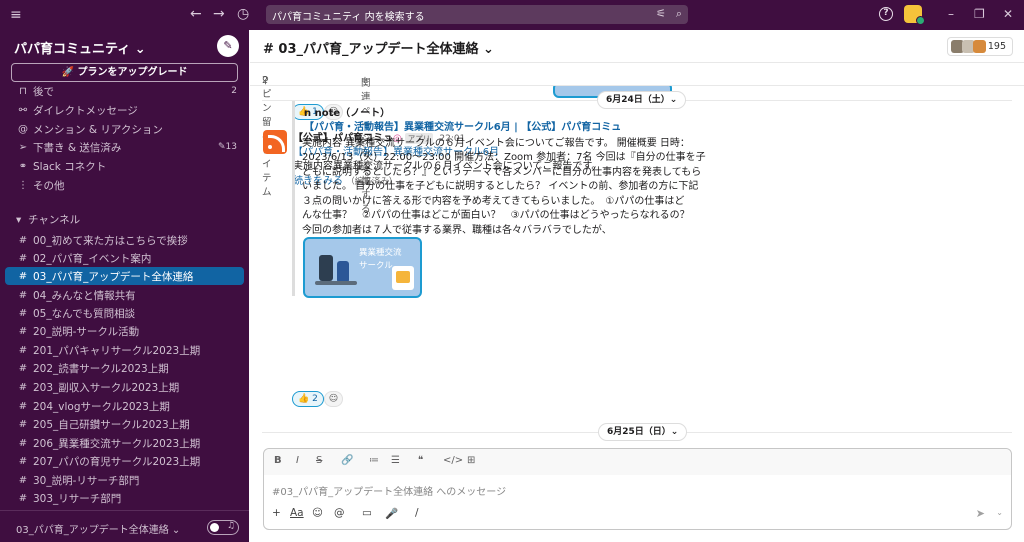 The height and width of the screenshot is (542, 1024). I want to click on forward-arrow-icon: →, so click(219, 14).